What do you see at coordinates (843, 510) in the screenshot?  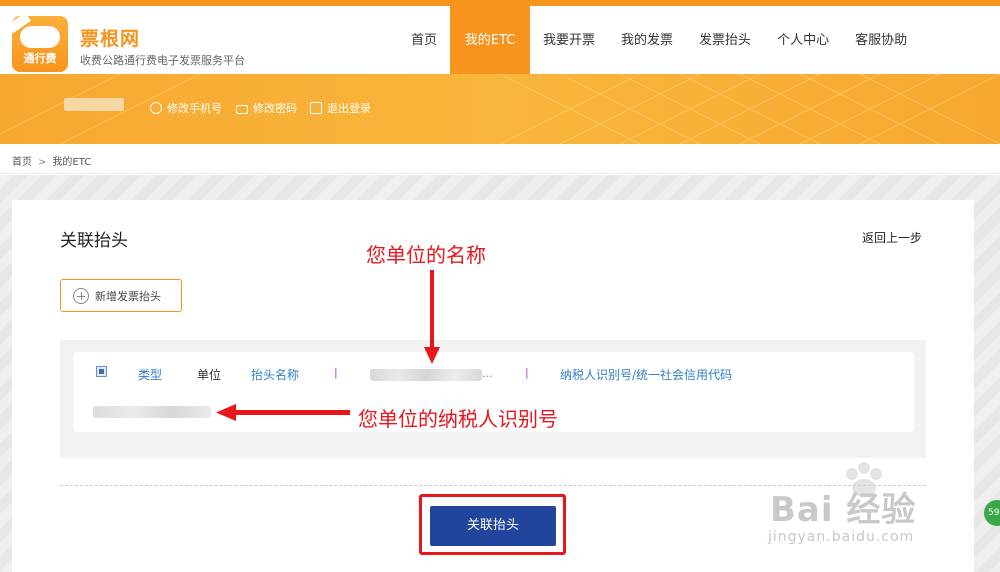 I see `watermark-brand: Bai 经验` at bounding box center [843, 510].